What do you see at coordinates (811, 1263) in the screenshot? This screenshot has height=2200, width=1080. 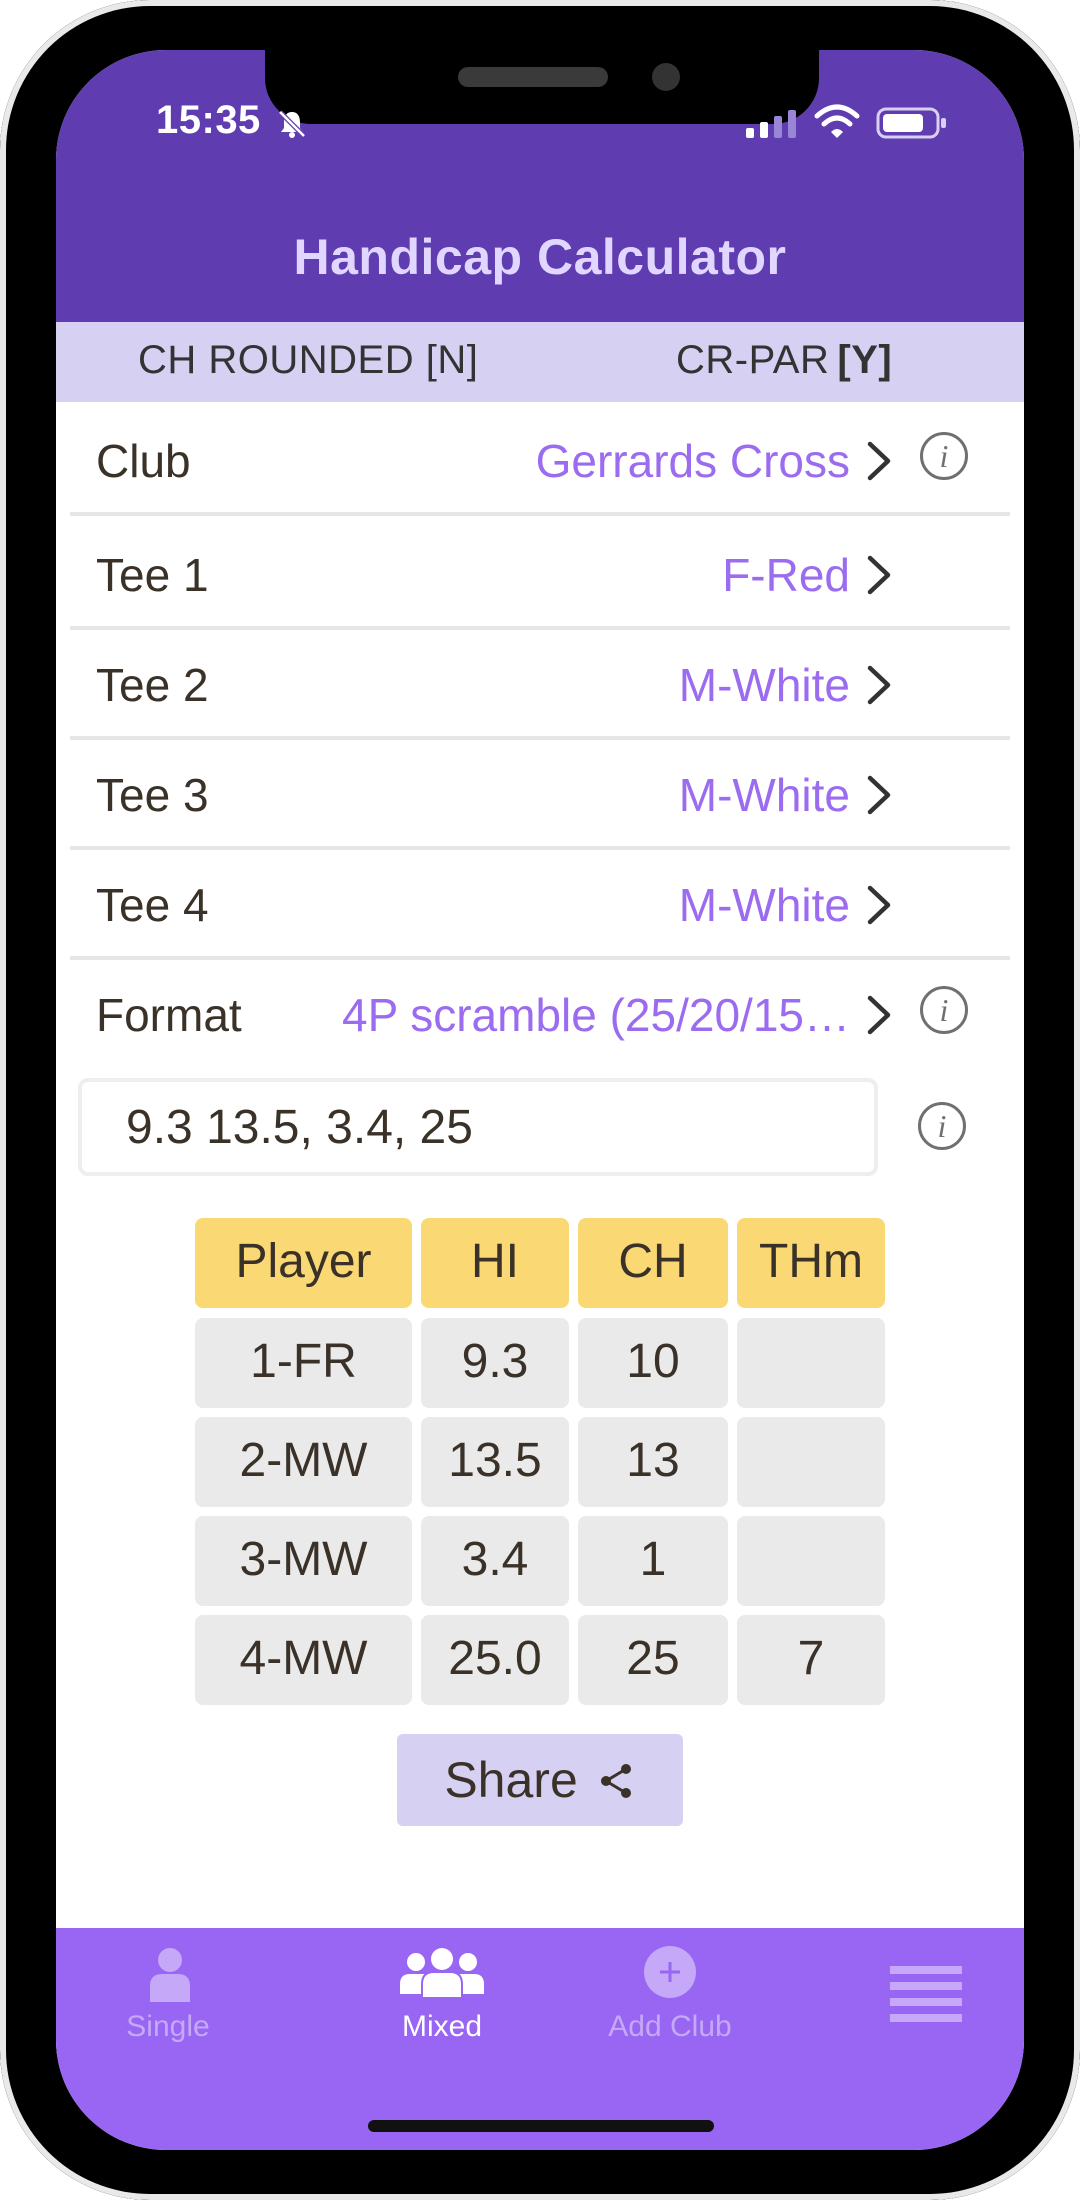 I see `table-header-thm: THm` at bounding box center [811, 1263].